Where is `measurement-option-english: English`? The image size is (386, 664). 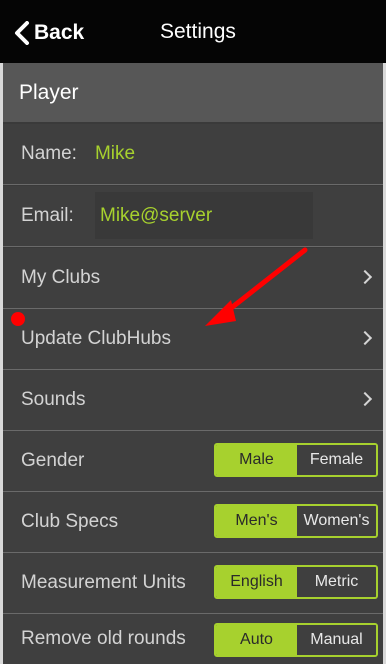
measurement-option-english: English is located at coordinates (256, 582).